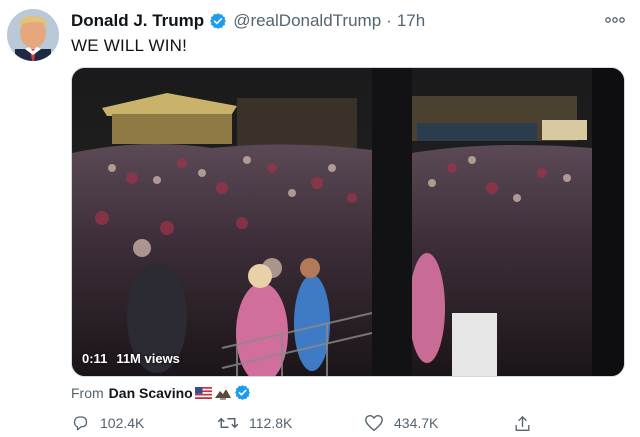  I want to click on attribution-user: Dan Scavino, so click(151, 393).